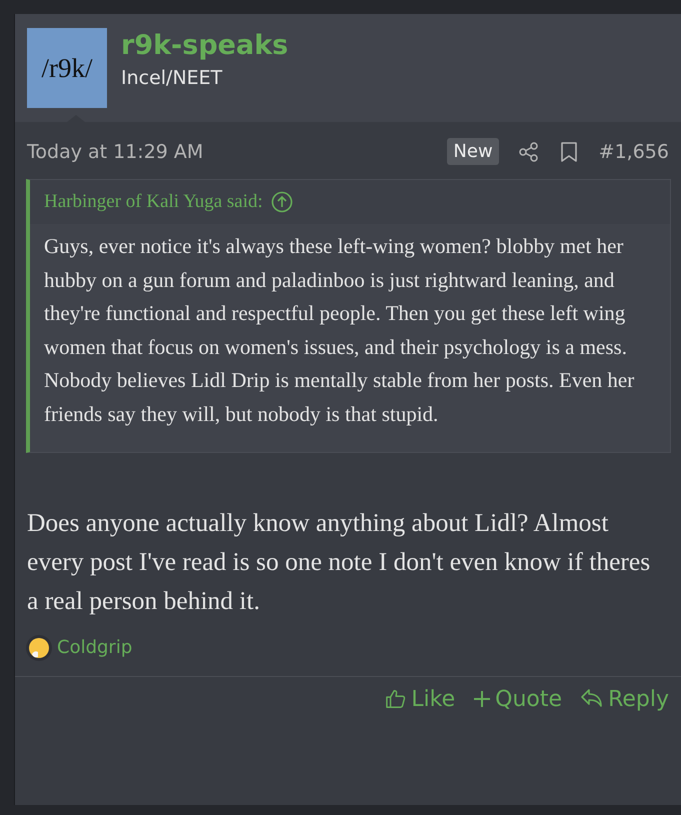 The width and height of the screenshot is (681, 815). I want to click on post-text: Does anyone actually know anything about Lidl? Almost every post I've read is so one note I don't even know if theres a real person behind it., so click(339, 561).